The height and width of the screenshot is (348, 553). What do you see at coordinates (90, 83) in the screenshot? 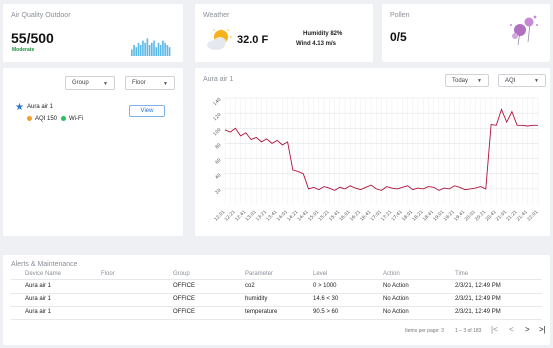
I see `group-select: Group ▼` at bounding box center [90, 83].